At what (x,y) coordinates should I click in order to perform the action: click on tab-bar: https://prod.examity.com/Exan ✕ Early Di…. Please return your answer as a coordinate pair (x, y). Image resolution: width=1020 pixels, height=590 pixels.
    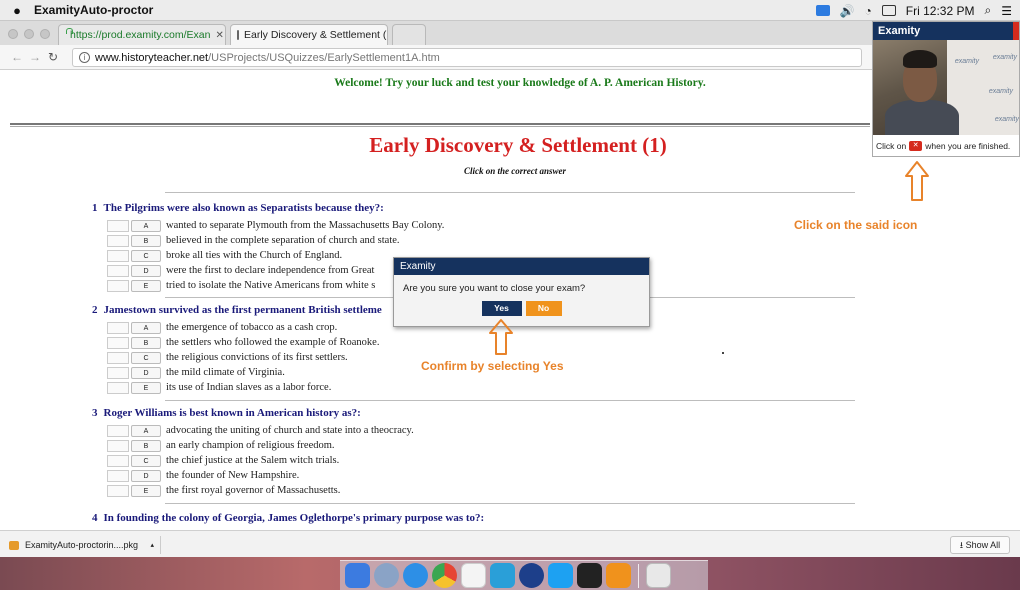
    Looking at the image, I should click on (510, 33).